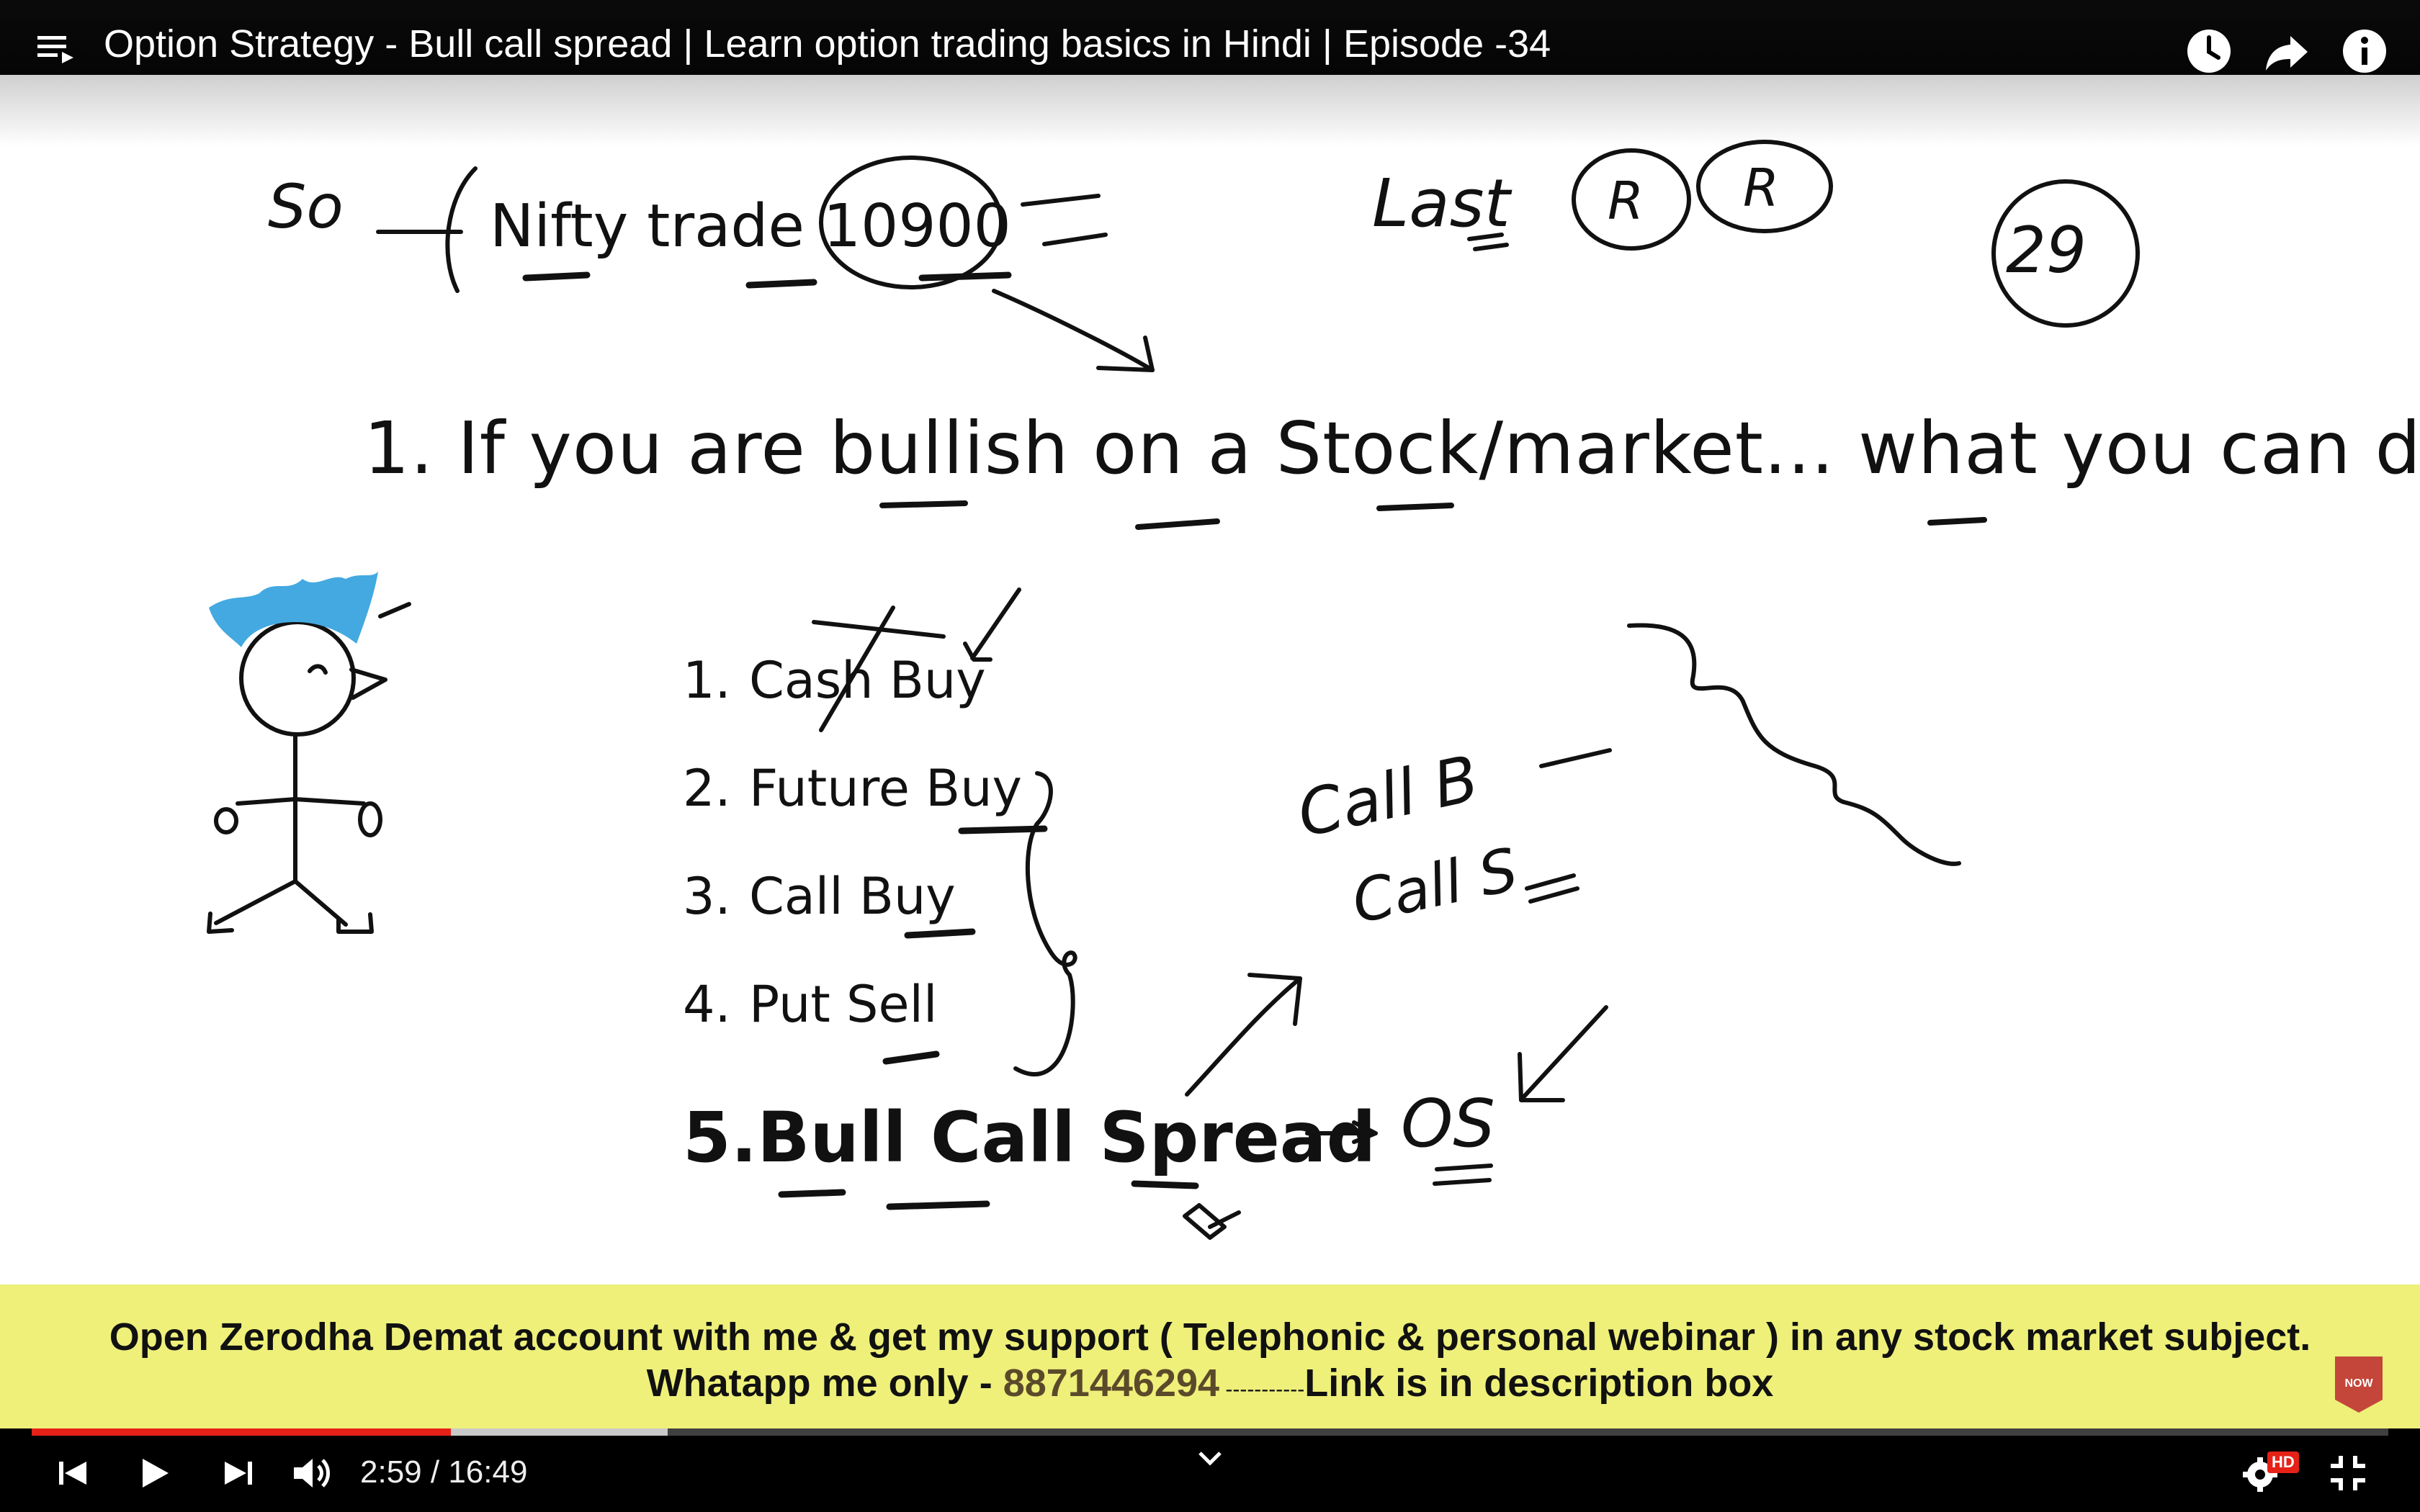 The height and width of the screenshot is (1512, 2420). I want to click on playlist-icon, so click(56, 49).